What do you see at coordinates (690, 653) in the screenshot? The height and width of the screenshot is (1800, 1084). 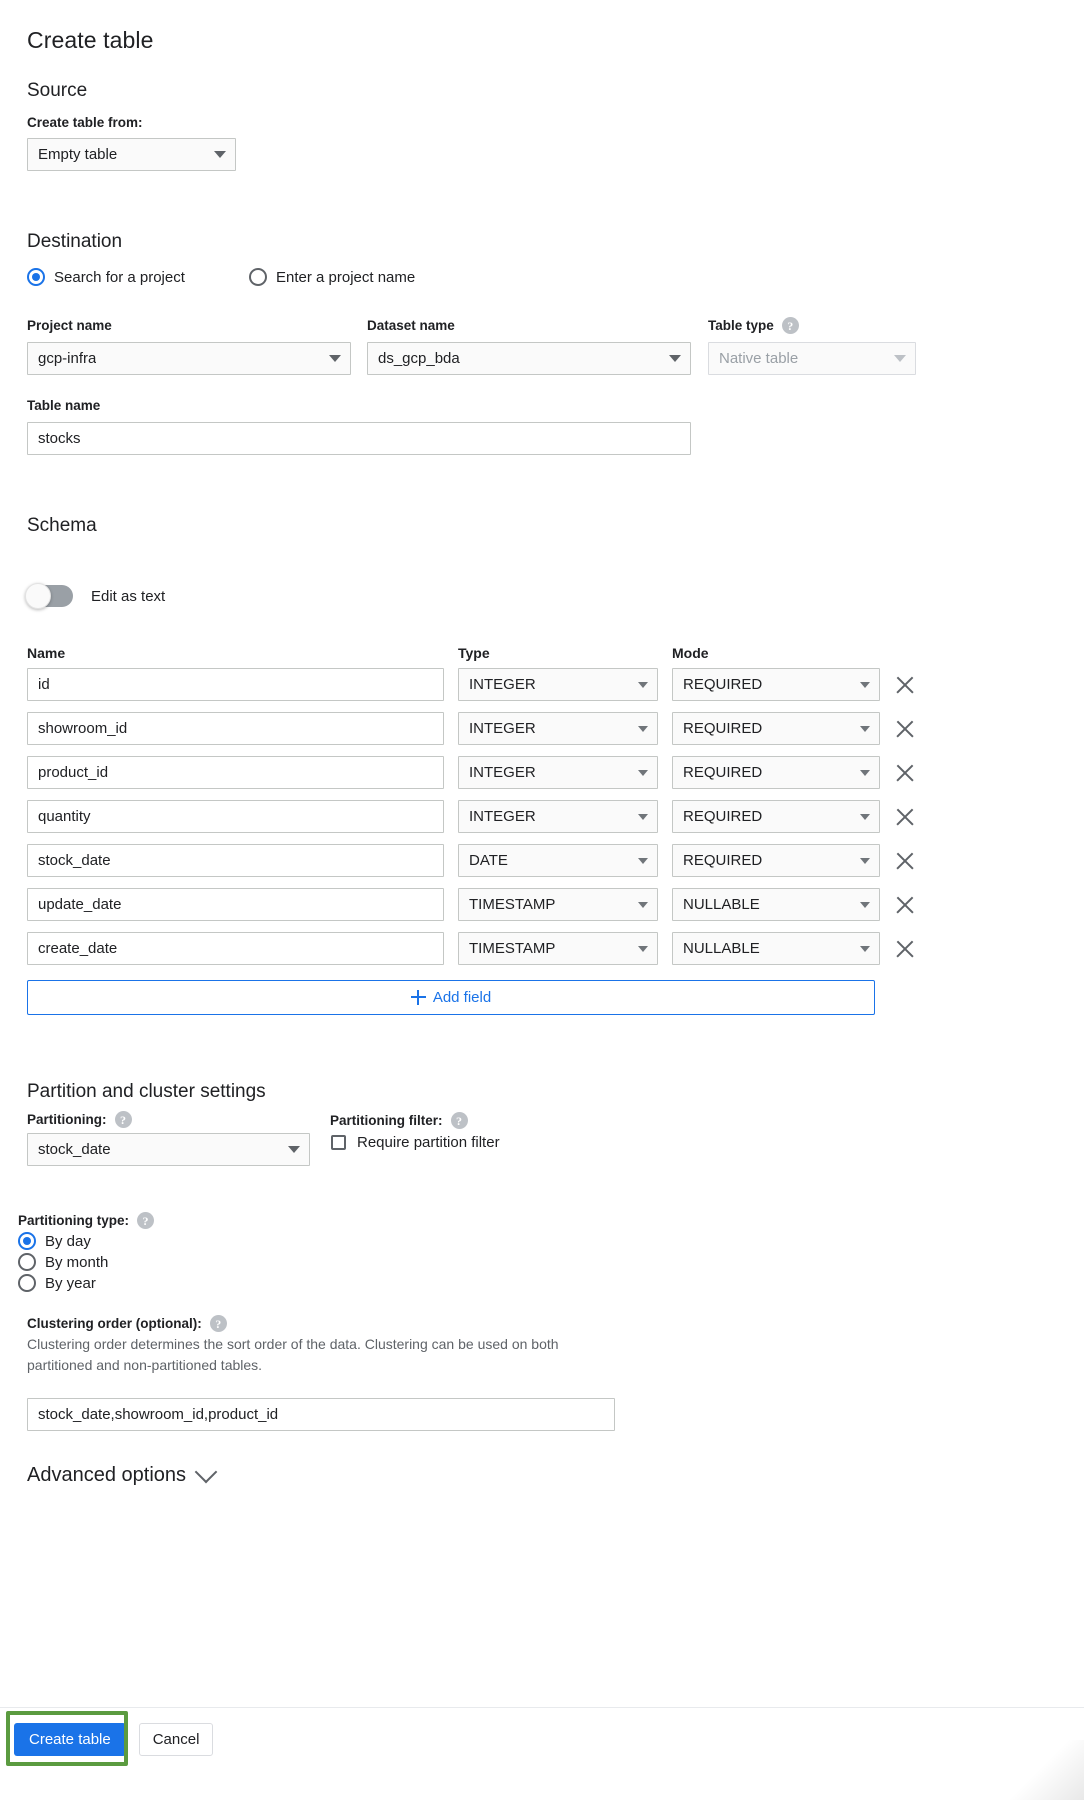 I see `column-header-mode: Mode` at bounding box center [690, 653].